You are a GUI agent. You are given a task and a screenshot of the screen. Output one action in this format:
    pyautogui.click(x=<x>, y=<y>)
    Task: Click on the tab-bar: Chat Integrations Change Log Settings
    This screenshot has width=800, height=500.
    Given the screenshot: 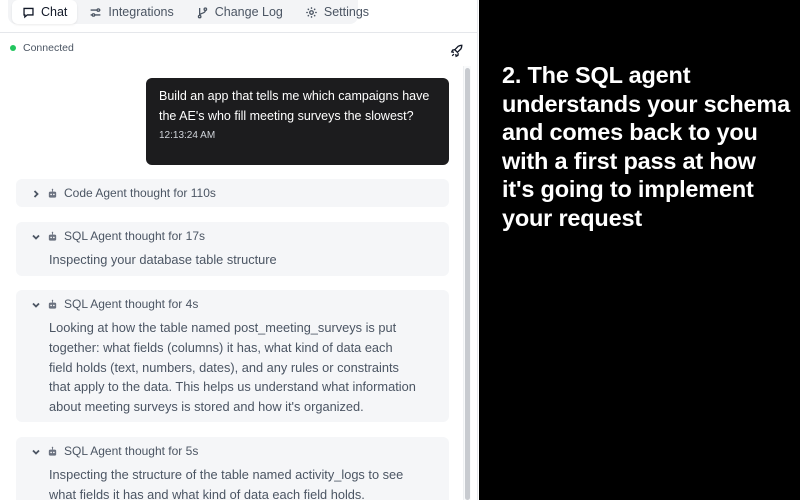 What is the action you would take?
    pyautogui.click(x=188, y=12)
    